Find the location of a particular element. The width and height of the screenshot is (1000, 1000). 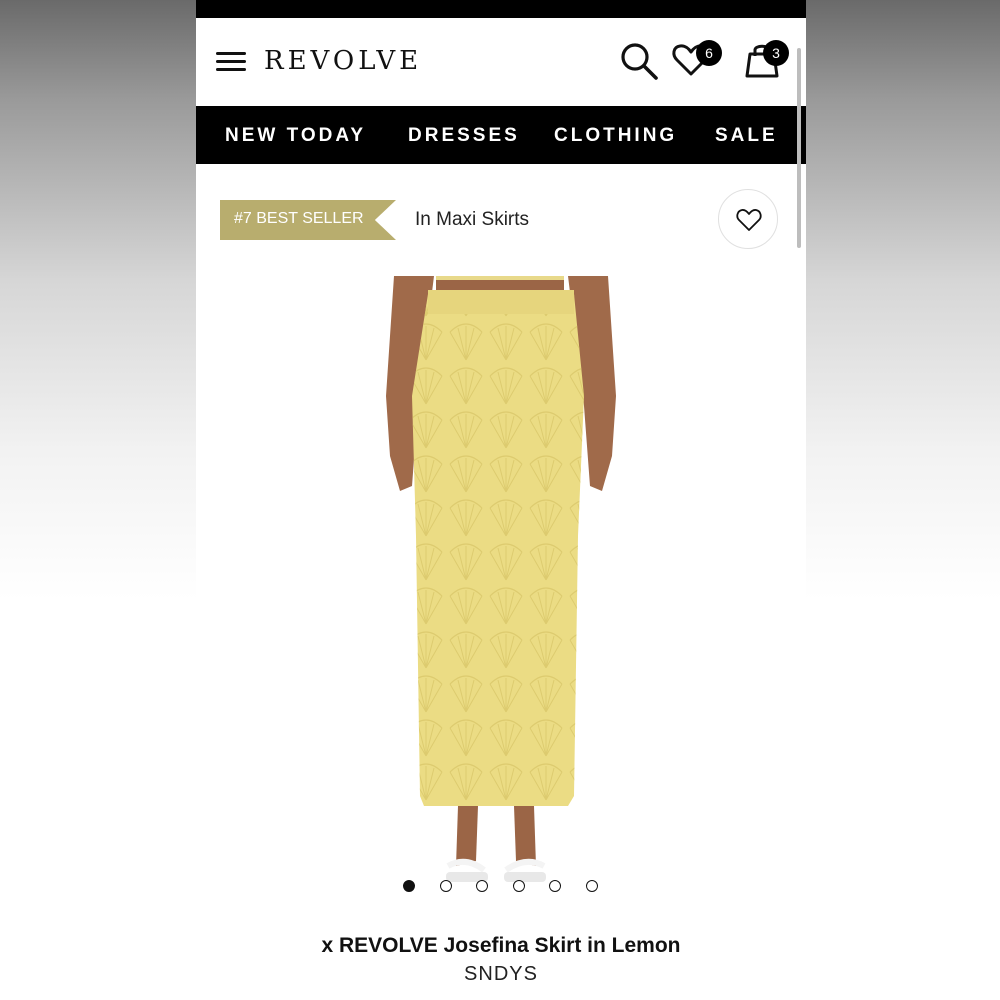

heart-outline-icon is located at coordinates (749, 220).